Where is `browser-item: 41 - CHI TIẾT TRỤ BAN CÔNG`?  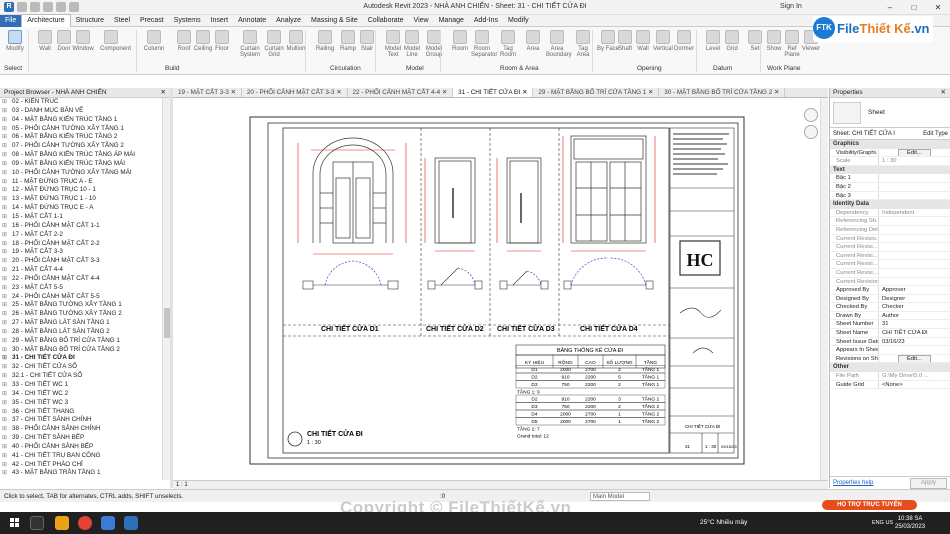 browser-item: 41 - CHI TIẾT TRỤ BAN CÔNG is located at coordinates (81, 456).